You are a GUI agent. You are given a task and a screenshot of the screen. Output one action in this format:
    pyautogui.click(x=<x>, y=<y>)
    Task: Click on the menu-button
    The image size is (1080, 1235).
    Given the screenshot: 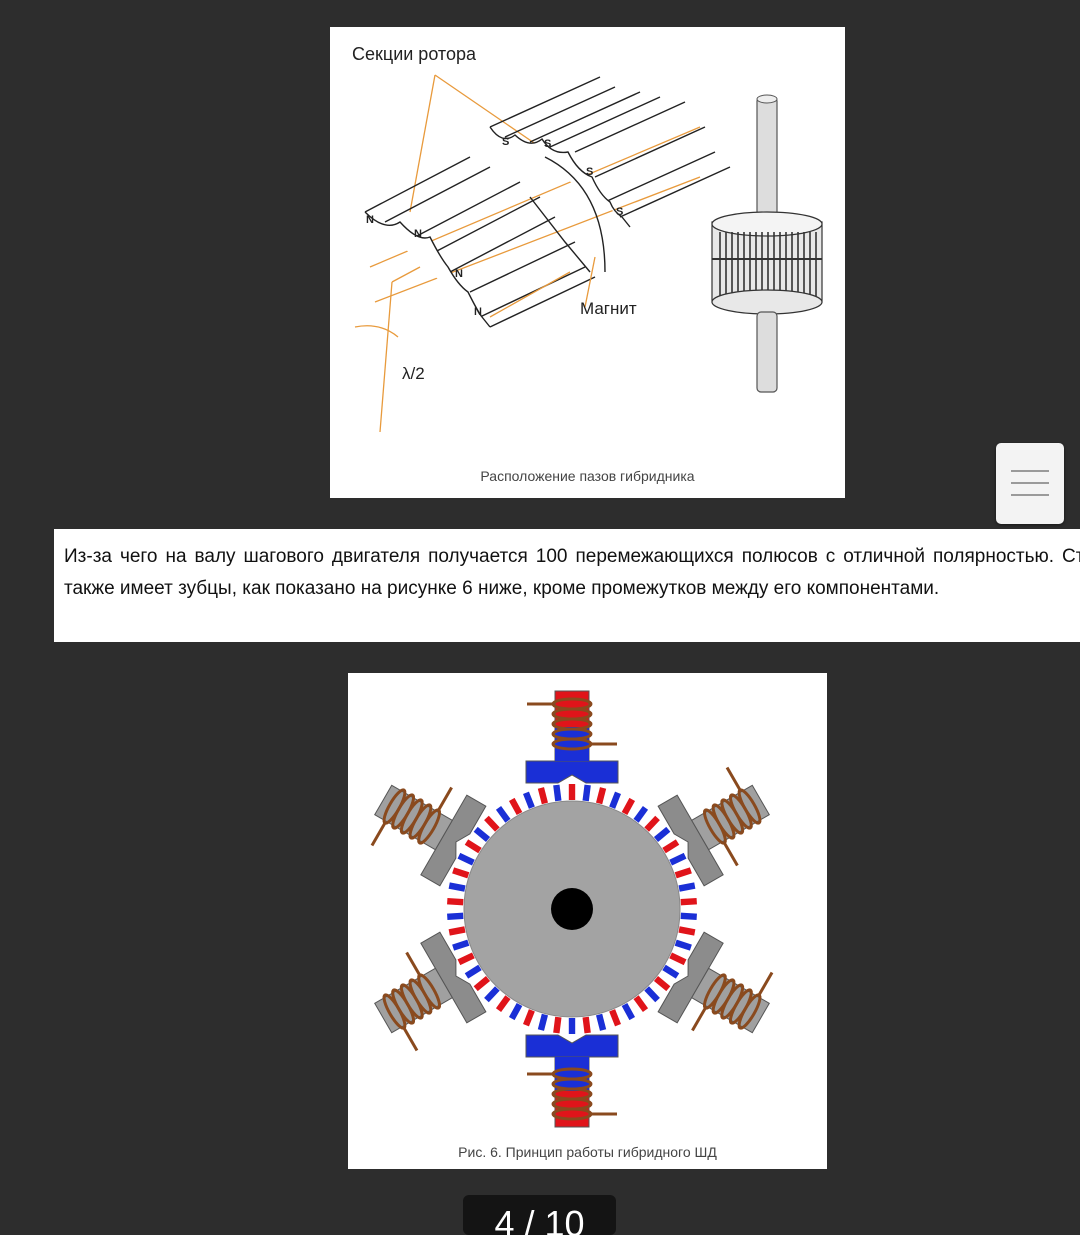 What is the action you would take?
    pyautogui.click(x=1030, y=483)
    